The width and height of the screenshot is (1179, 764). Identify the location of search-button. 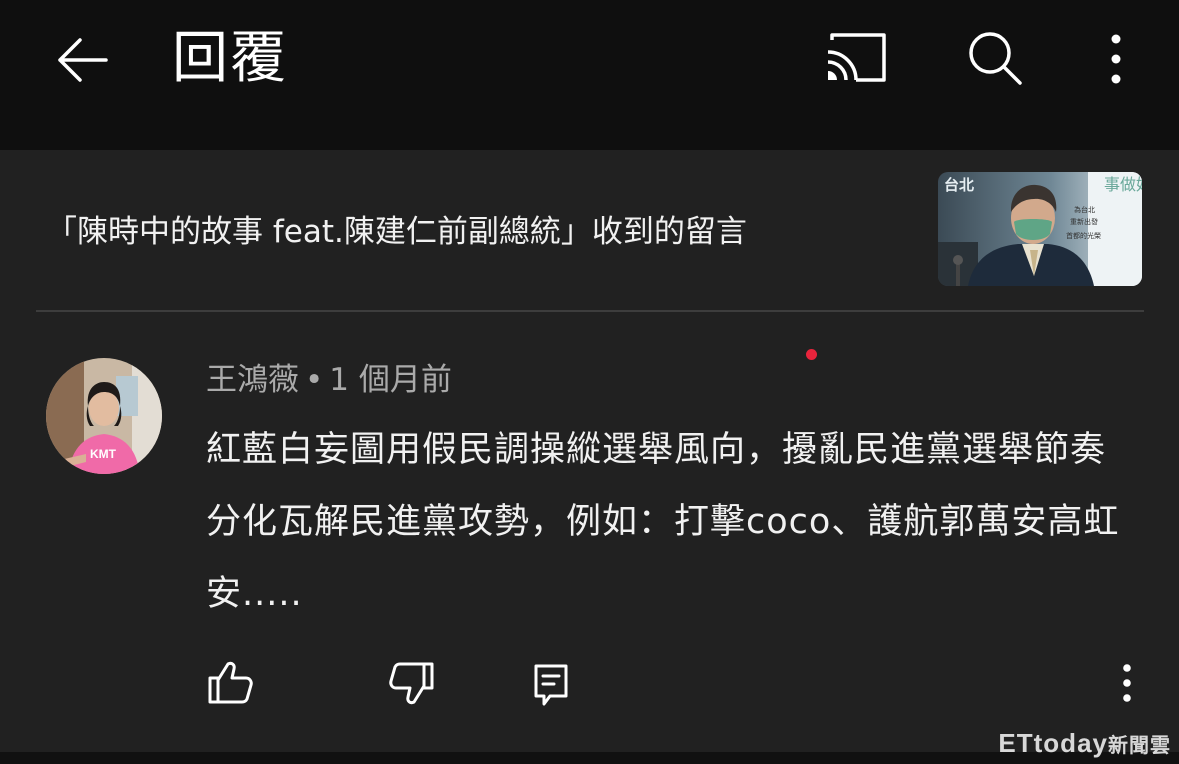
(995, 58).